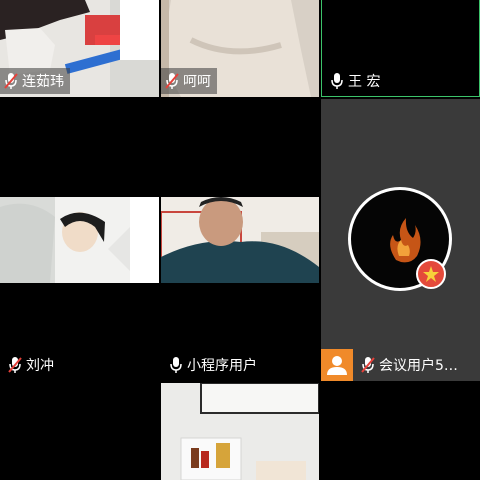 This screenshot has height=480, width=480. I want to click on video-tile-1: 连茹玮, so click(79, 48).